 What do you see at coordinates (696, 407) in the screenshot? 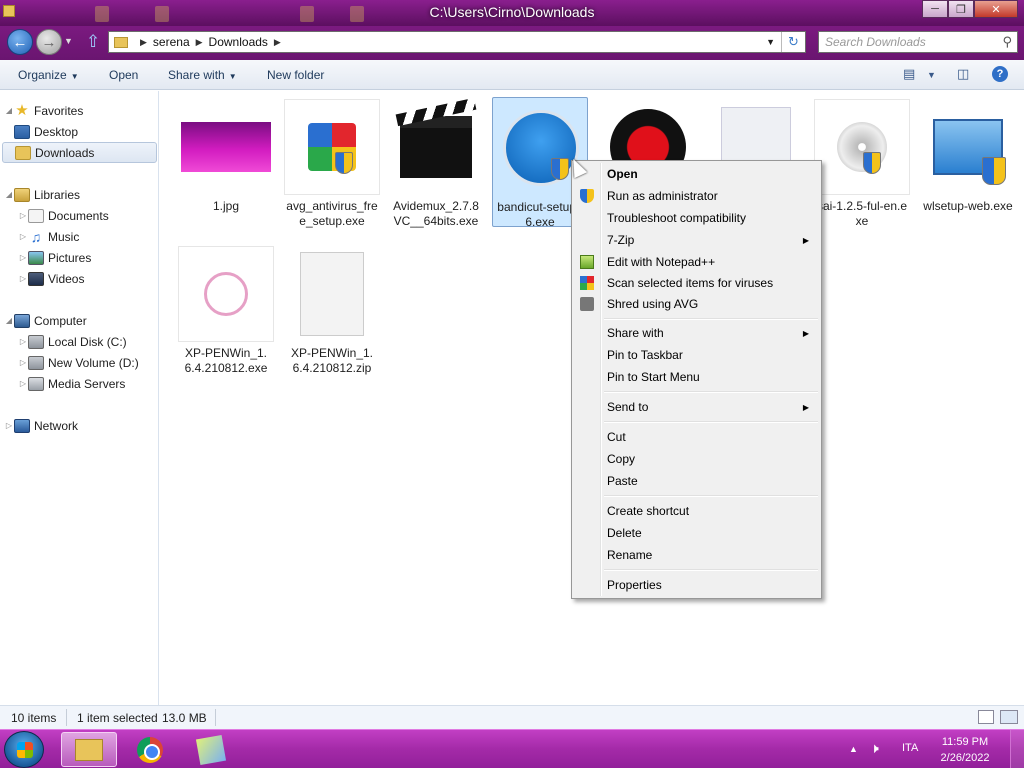
I see `menu-item-send-to: Send to ▶` at bounding box center [696, 407].